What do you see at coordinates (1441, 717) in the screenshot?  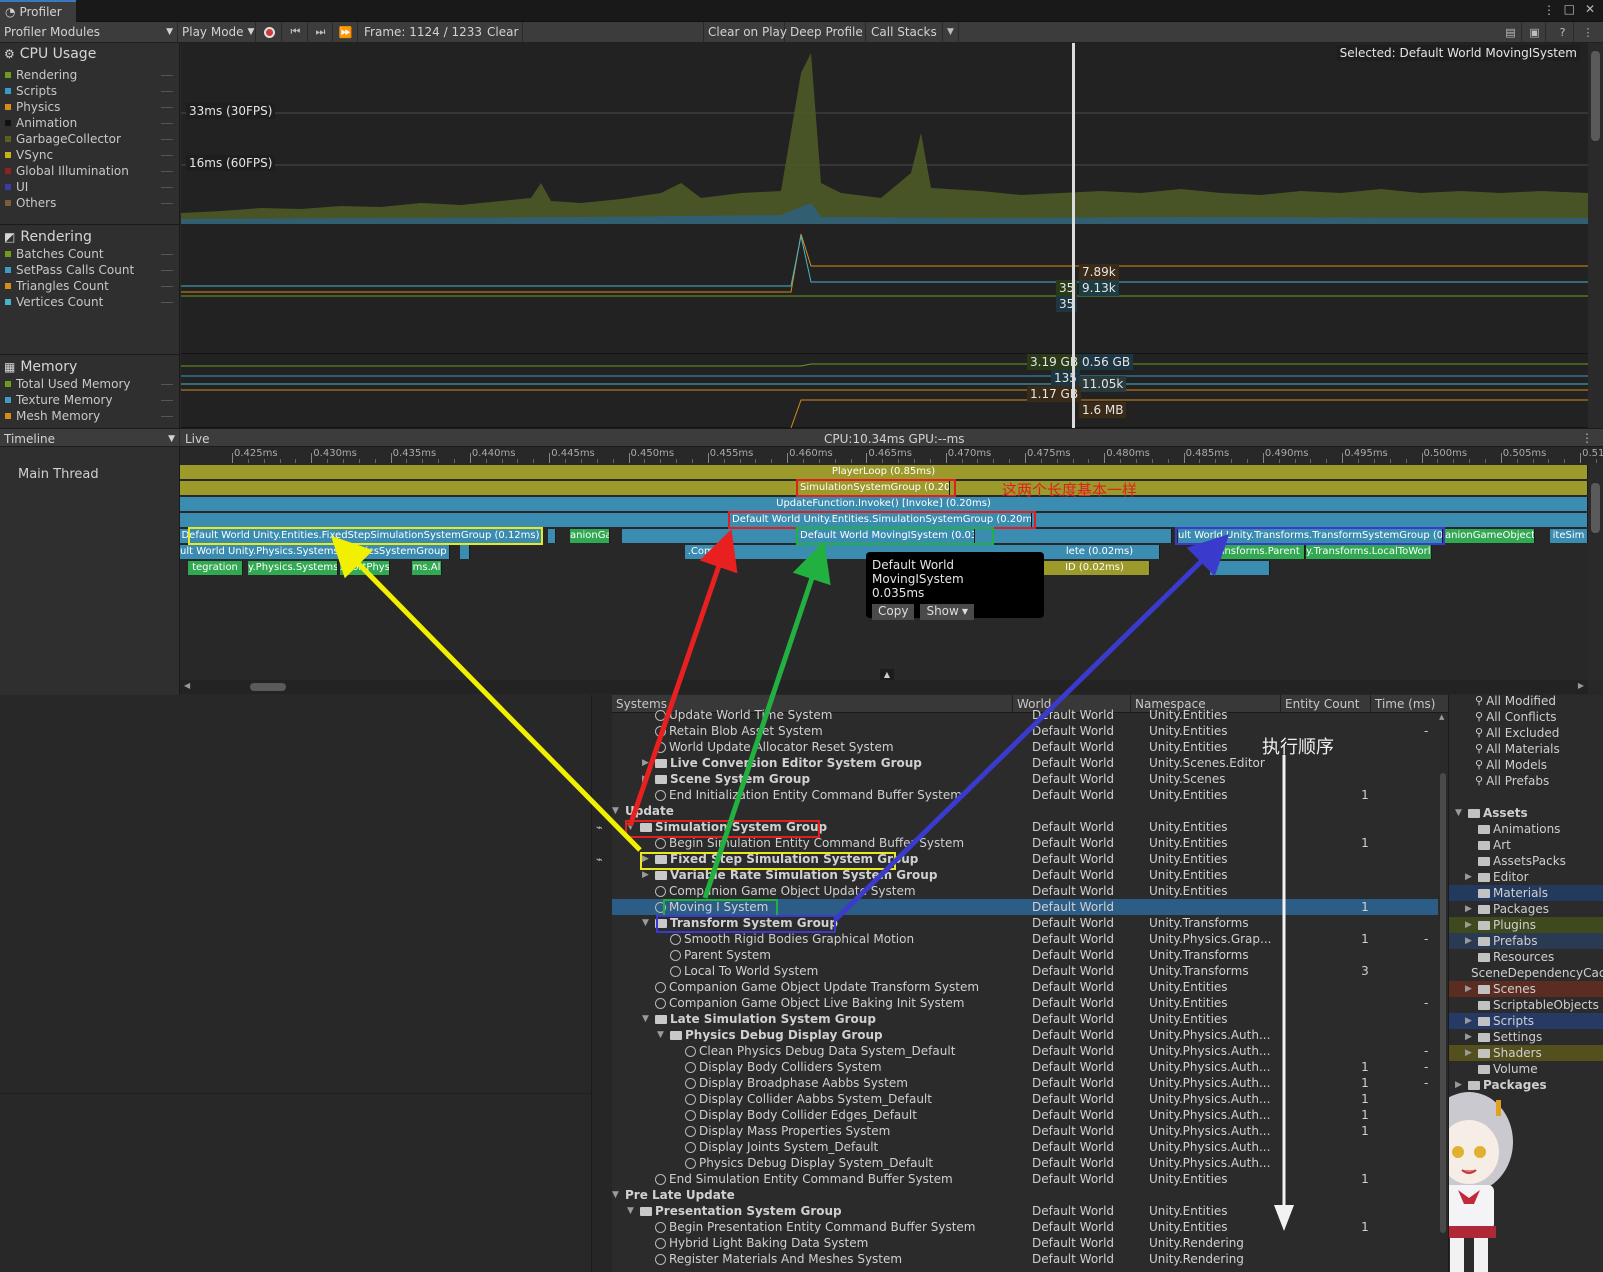 I see `scroll-up-icon: ▲` at bounding box center [1441, 717].